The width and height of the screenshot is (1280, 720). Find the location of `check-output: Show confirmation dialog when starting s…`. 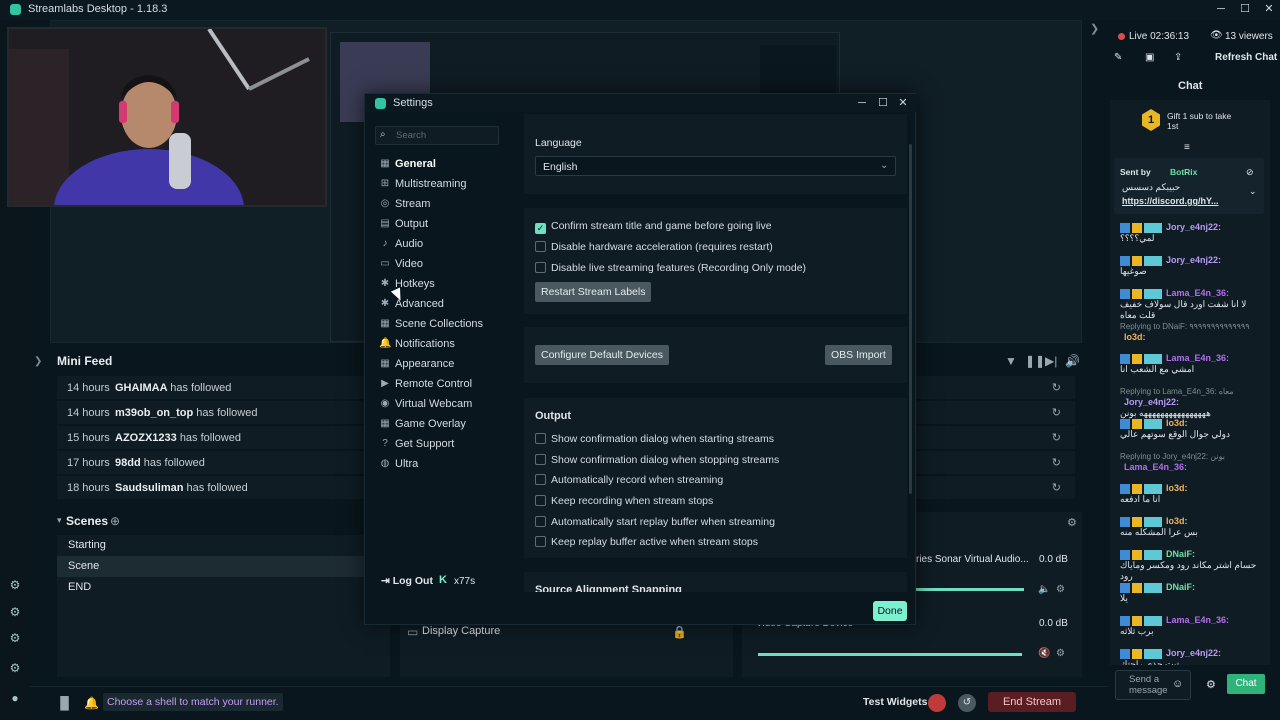

check-output: Show confirmation dialog when starting s… is located at coordinates (654, 439).